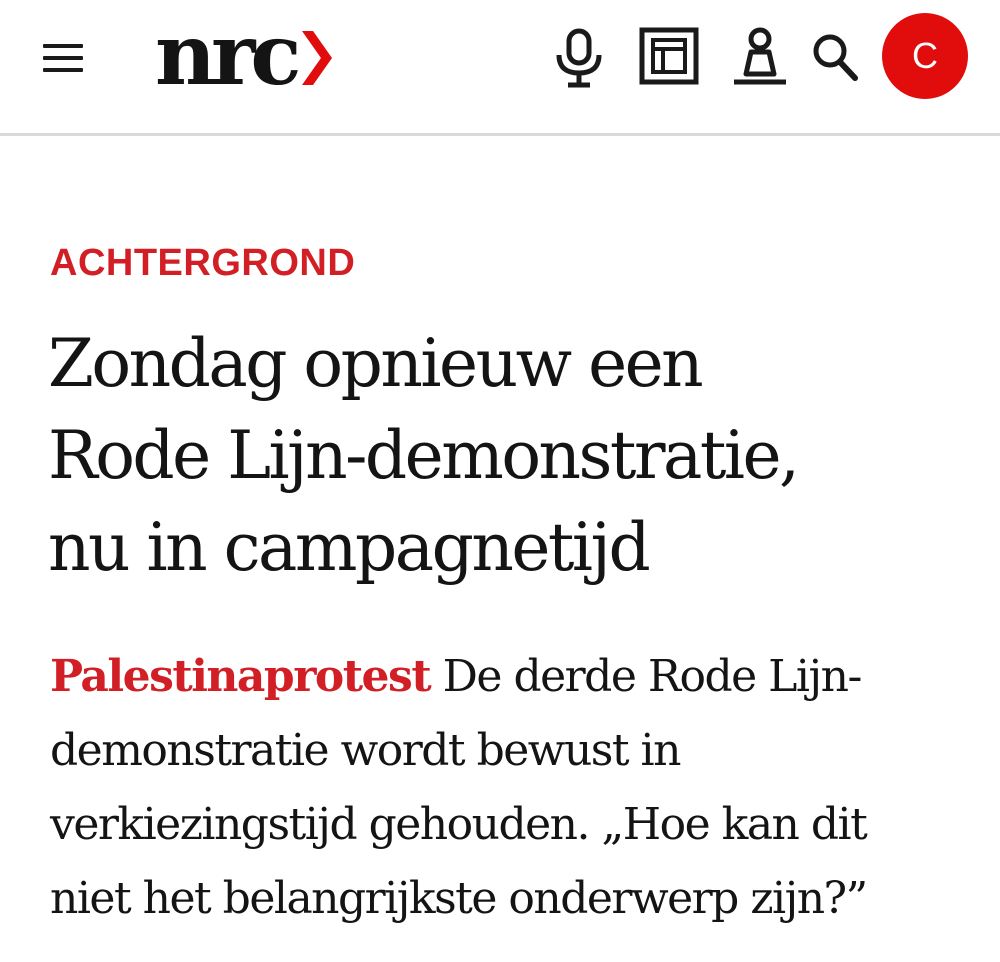  What do you see at coordinates (424, 455) in the screenshot?
I see `headline-line: Rode Lijn-demonstratie,` at bounding box center [424, 455].